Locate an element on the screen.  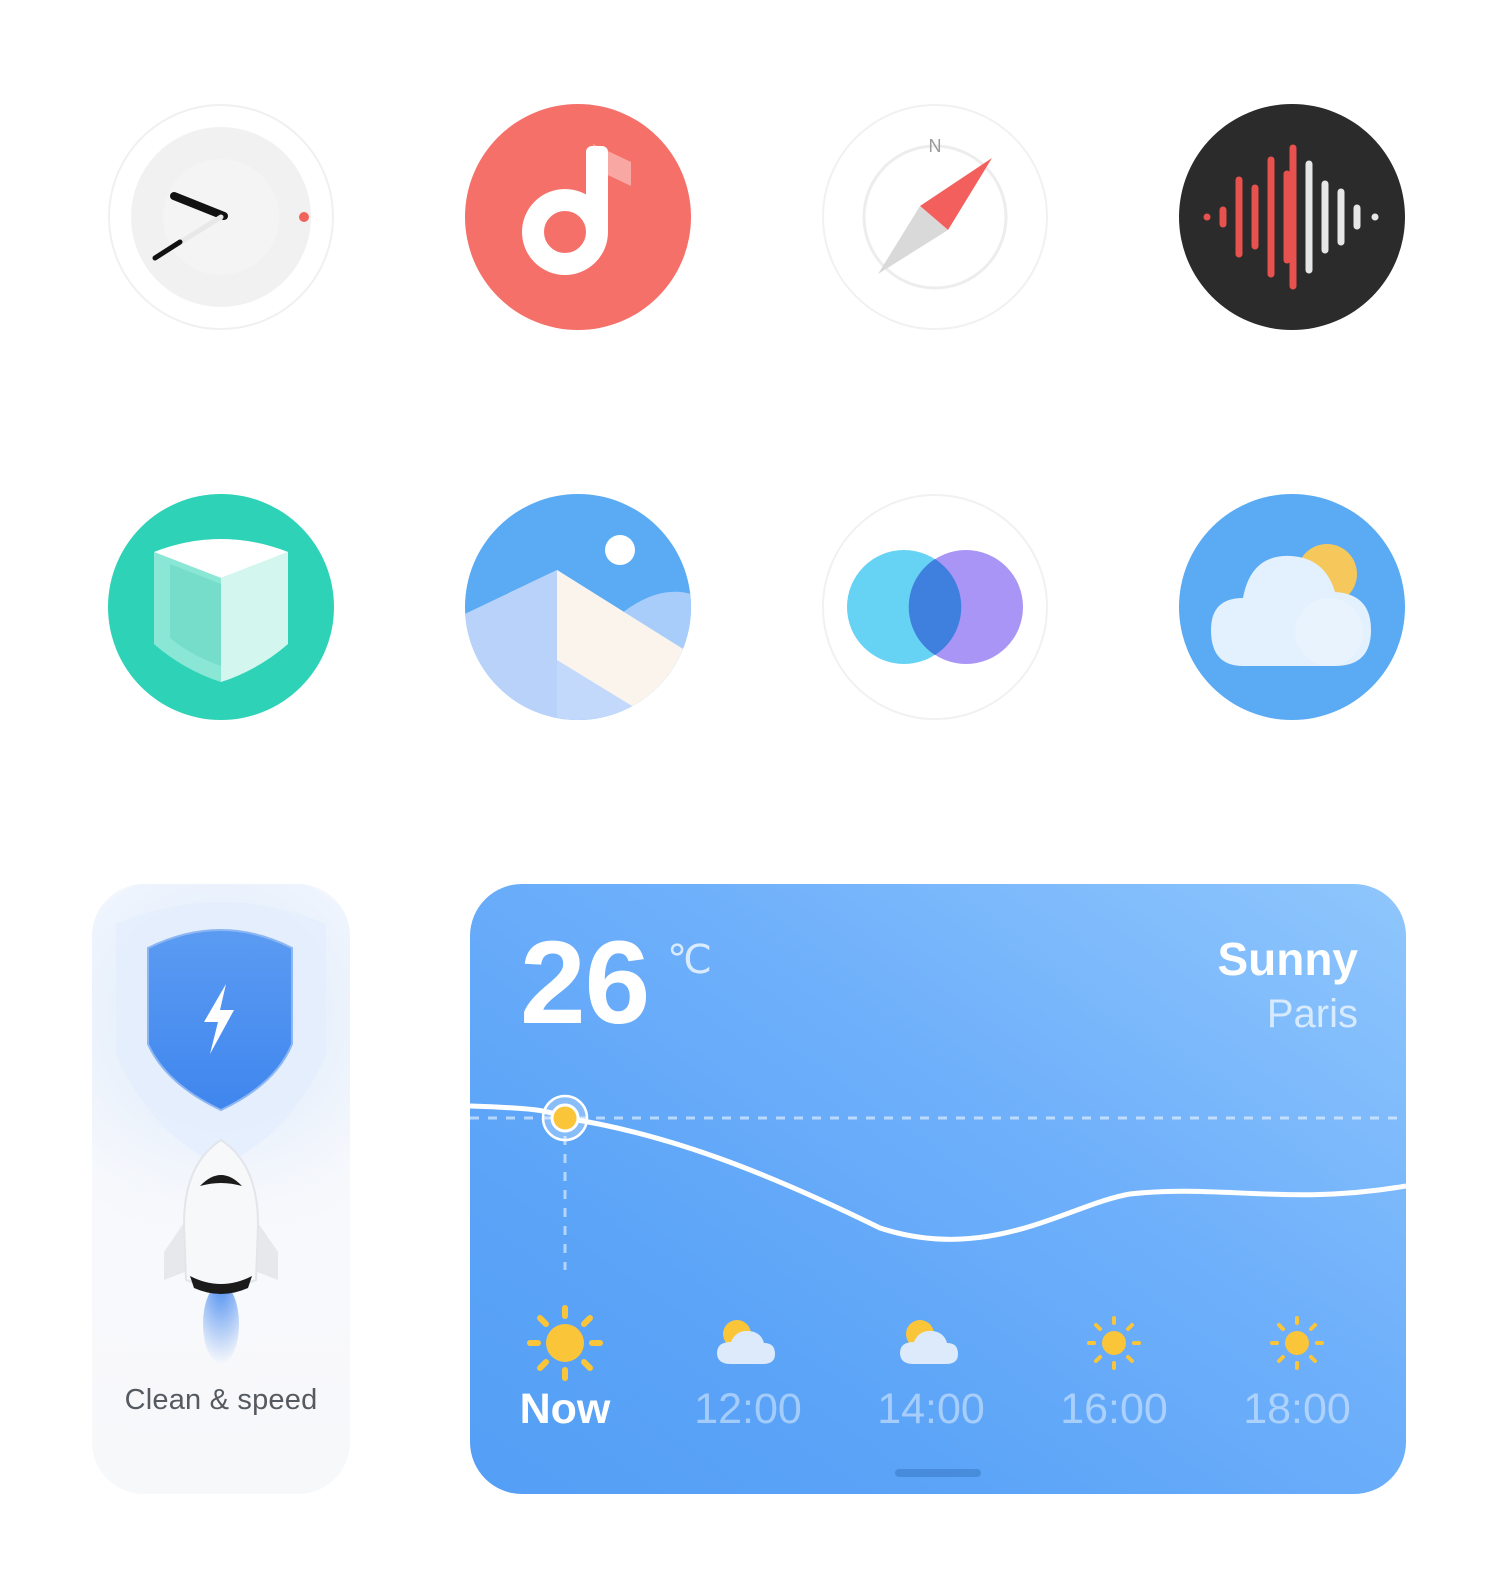
compass-icon: N is located at coordinates (935, 217).